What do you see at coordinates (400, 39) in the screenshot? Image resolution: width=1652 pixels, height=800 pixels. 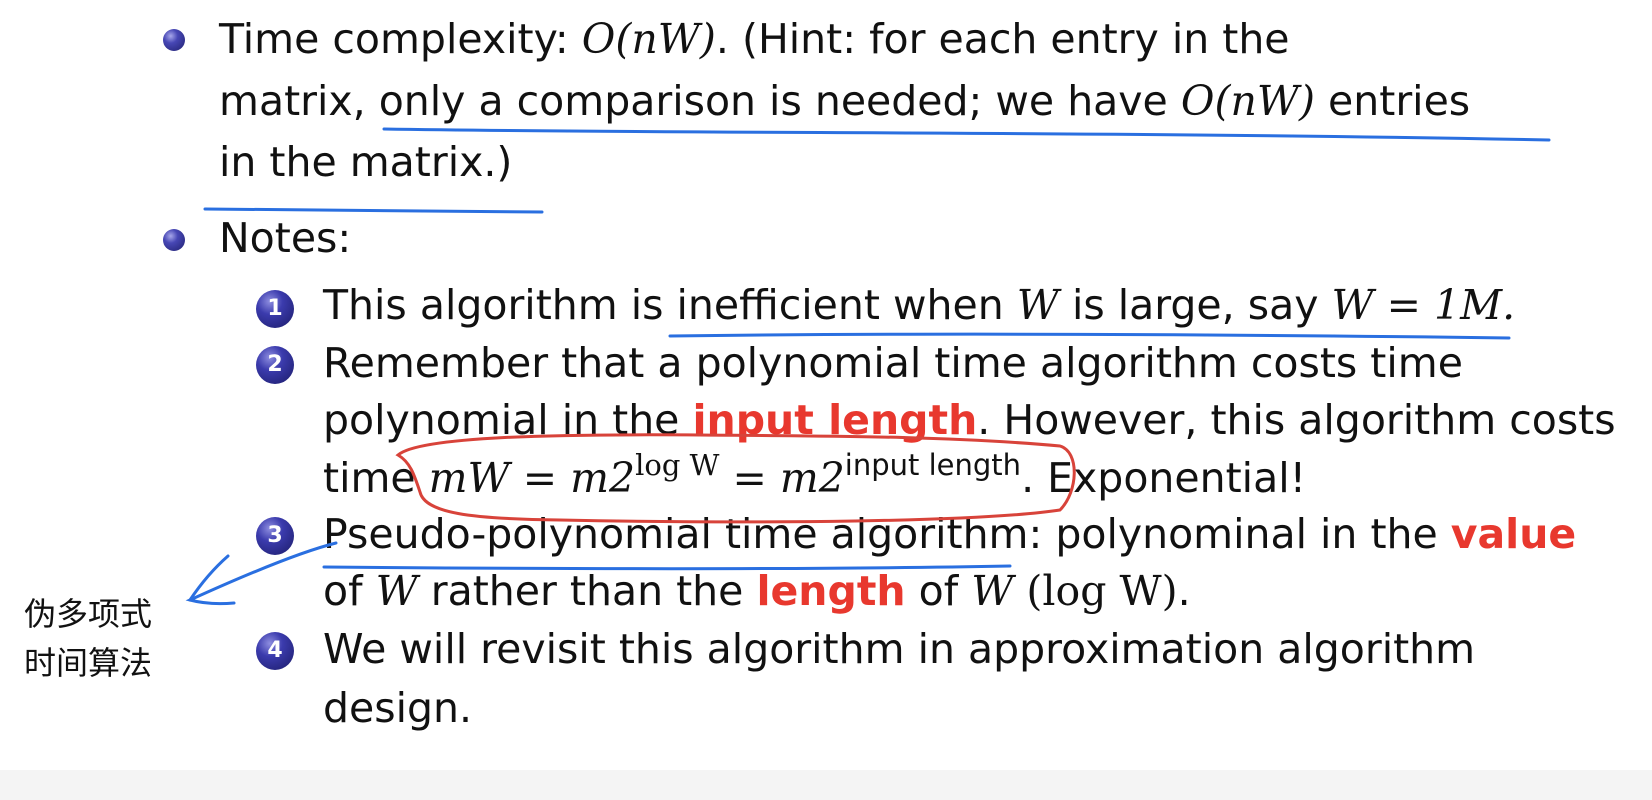 I see `text: Time complexity:` at bounding box center [400, 39].